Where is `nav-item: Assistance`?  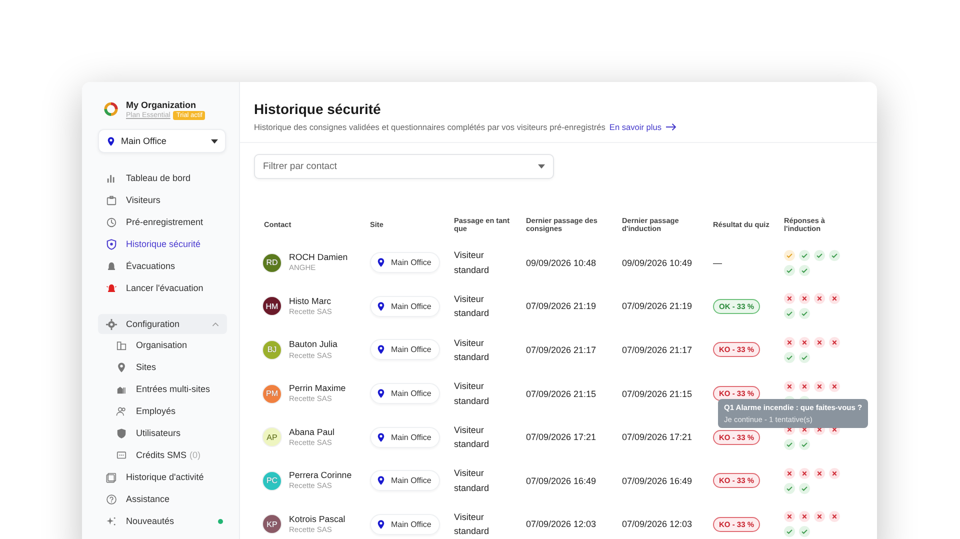
nav-item: Assistance is located at coordinates (162, 499).